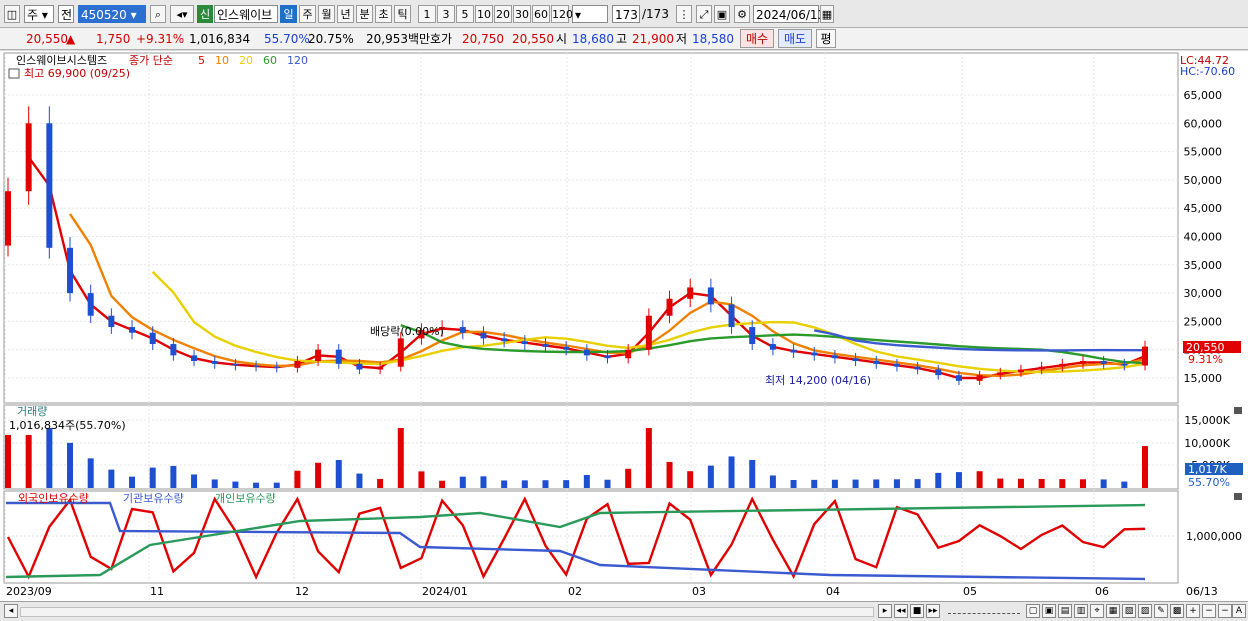  Describe the element at coordinates (541, 14) in the screenshot. I see `interval-tab: 60` at that location.